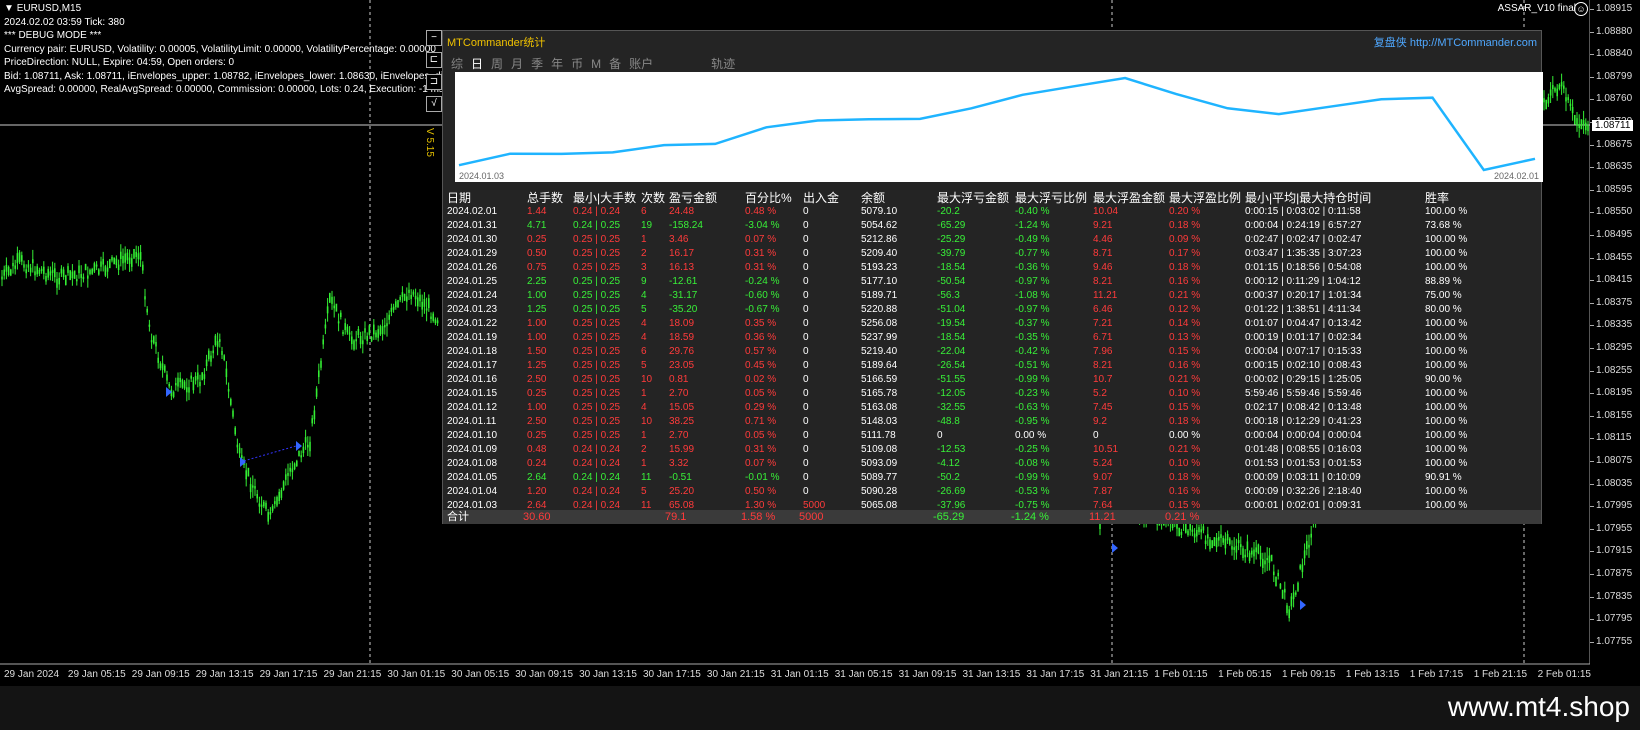 This screenshot has width=1640, height=730. I want to click on brand-link: 复盘侠 http://MTCommander.com, so click(1455, 42).